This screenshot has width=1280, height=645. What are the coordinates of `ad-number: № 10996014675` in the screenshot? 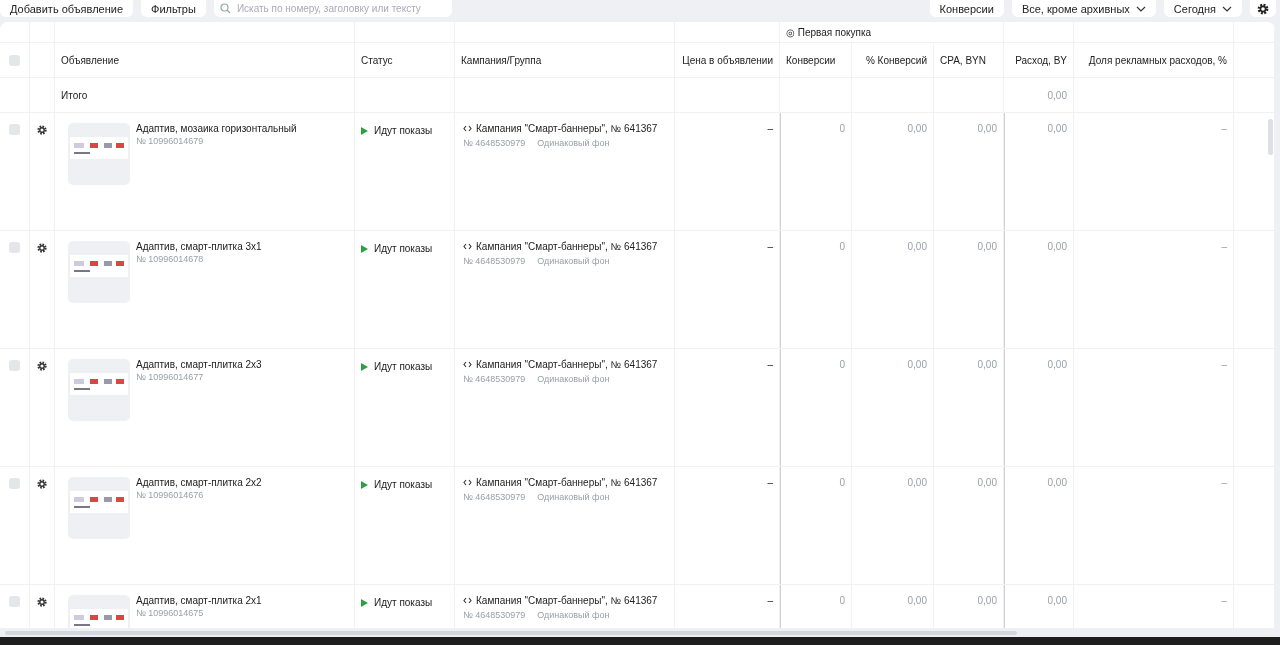 It's located at (170, 613).